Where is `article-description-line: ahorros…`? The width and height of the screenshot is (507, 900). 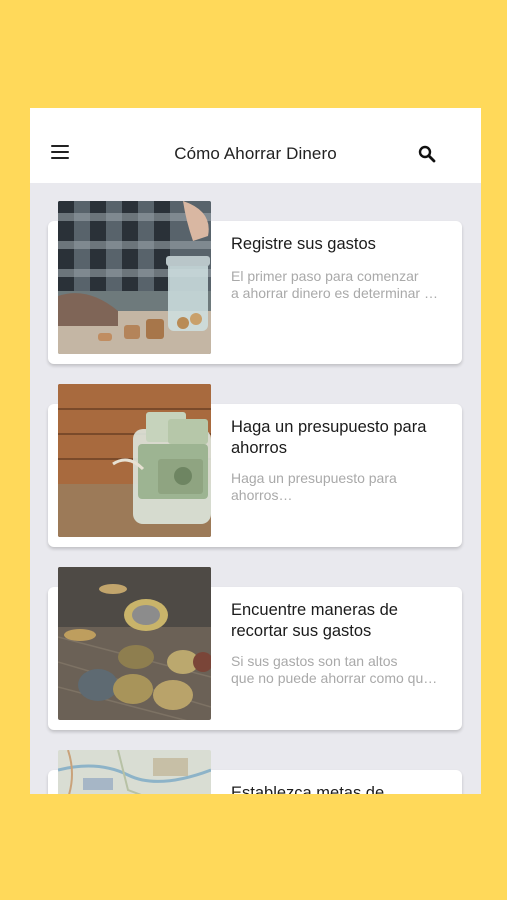 article-description-line: ahorros… is located at coordinates (262, 495).